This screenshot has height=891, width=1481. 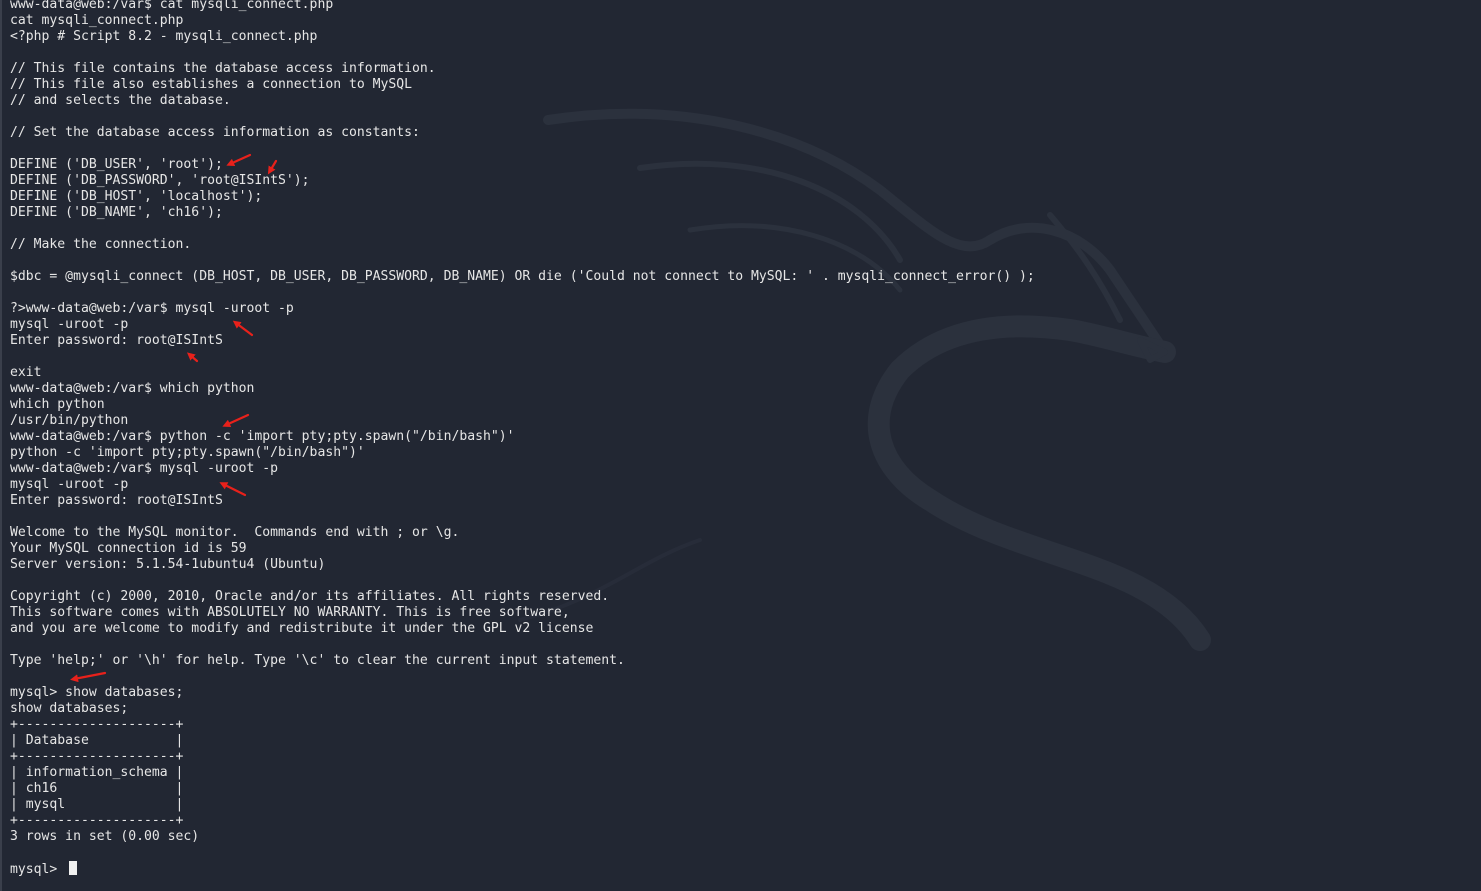 I want to click on terminal-line: DEFINE ('DB_NAME', 'ch16');, so click(x=116, y=212).